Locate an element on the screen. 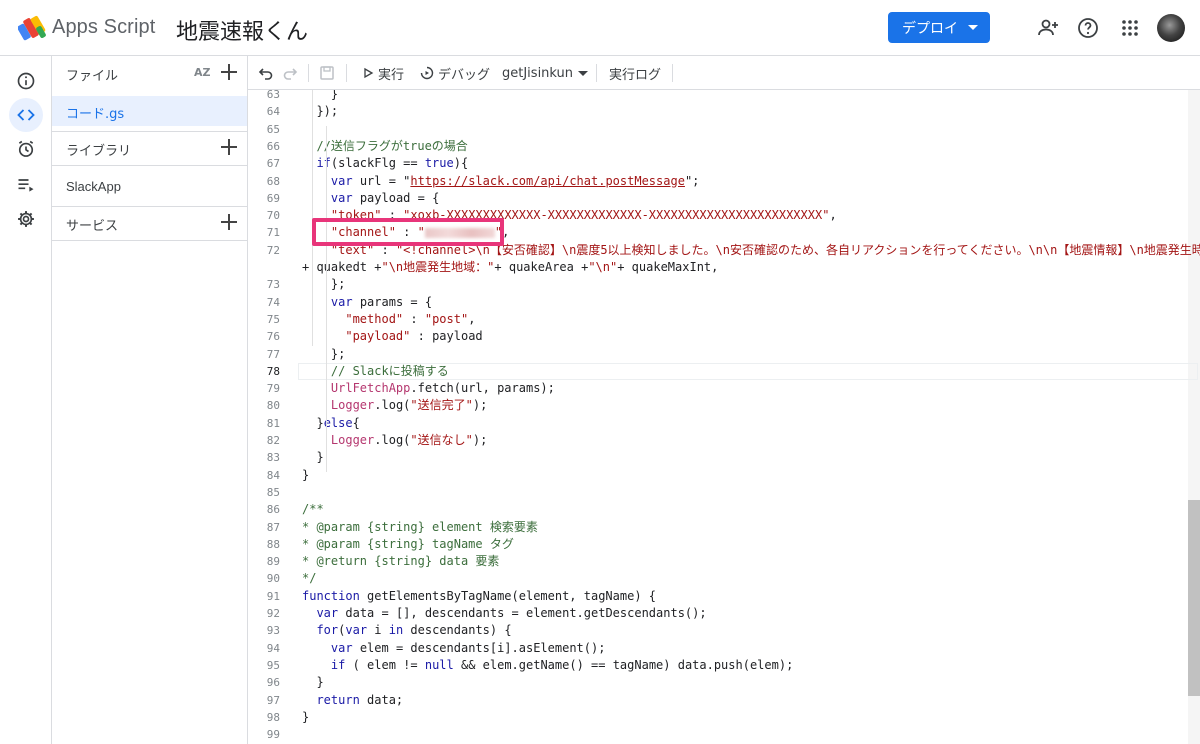 The height and width of the screenshot is (744, 1200). line-number: 70 is located at coordinates (273, 216).